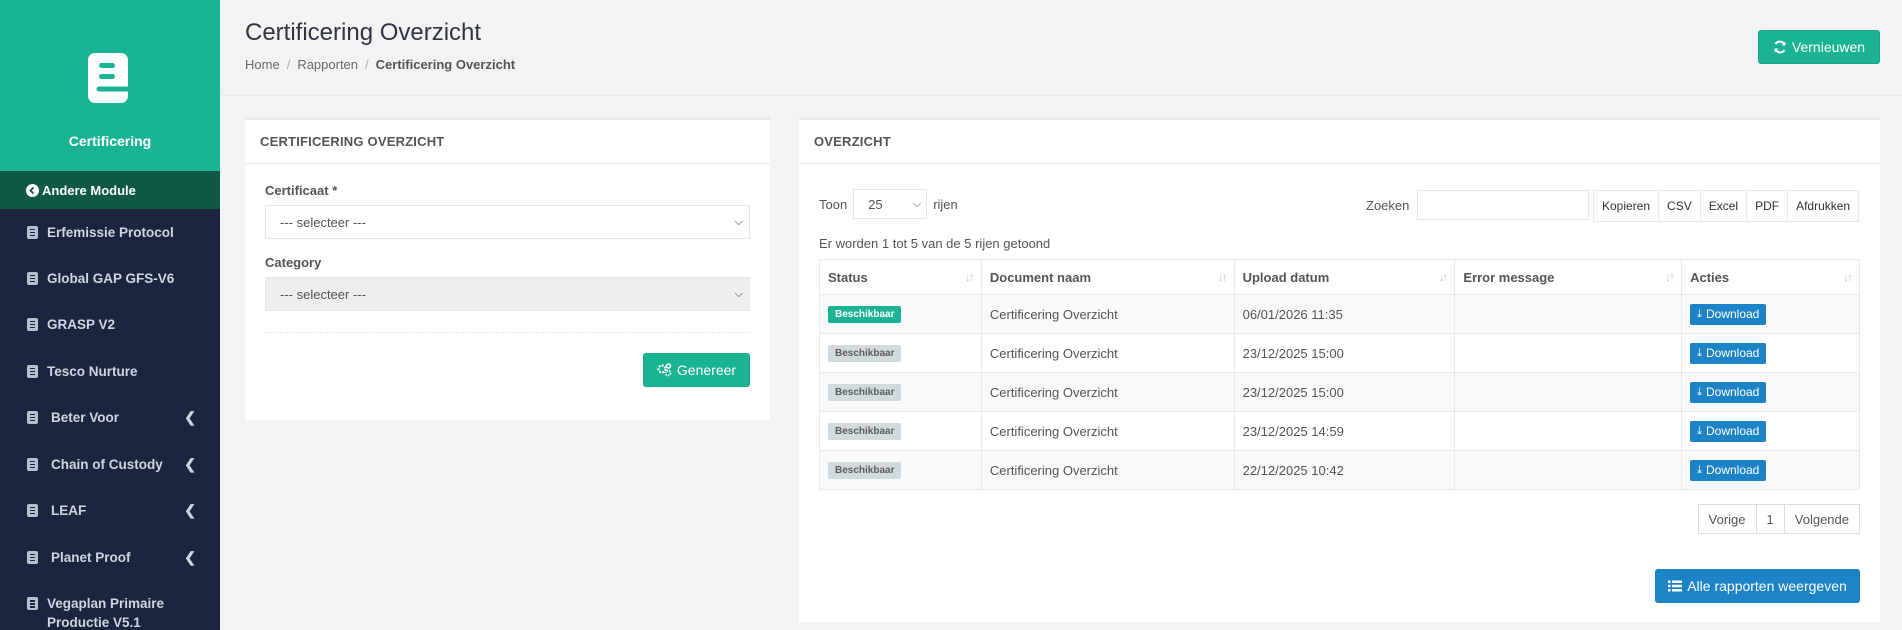 The height and width of the screenshot is (630, 1902). What do you see at coordinates (69, 510) in the screenshot?
I see `sidebar-item-label: LEAF` at bounding box center [69, 510].